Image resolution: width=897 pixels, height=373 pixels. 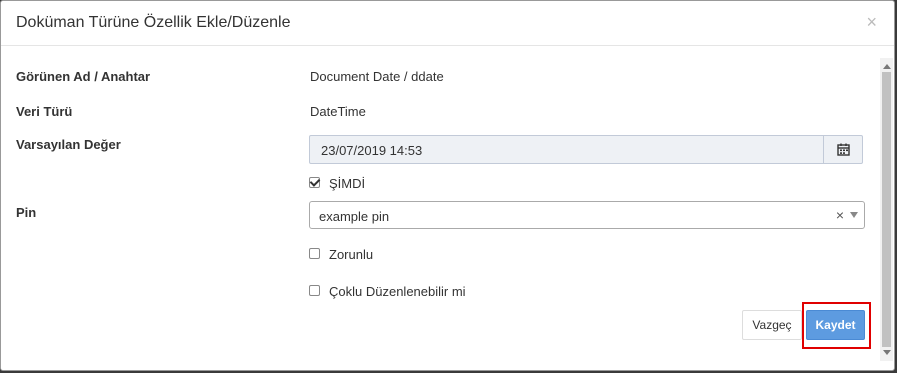 What do you see at coordinates (397, 291) in the screenshot?
I see `multi-edit-checkbox-label: Çoklu Düzenlenebilir mi` at bounding box center [397, 291].